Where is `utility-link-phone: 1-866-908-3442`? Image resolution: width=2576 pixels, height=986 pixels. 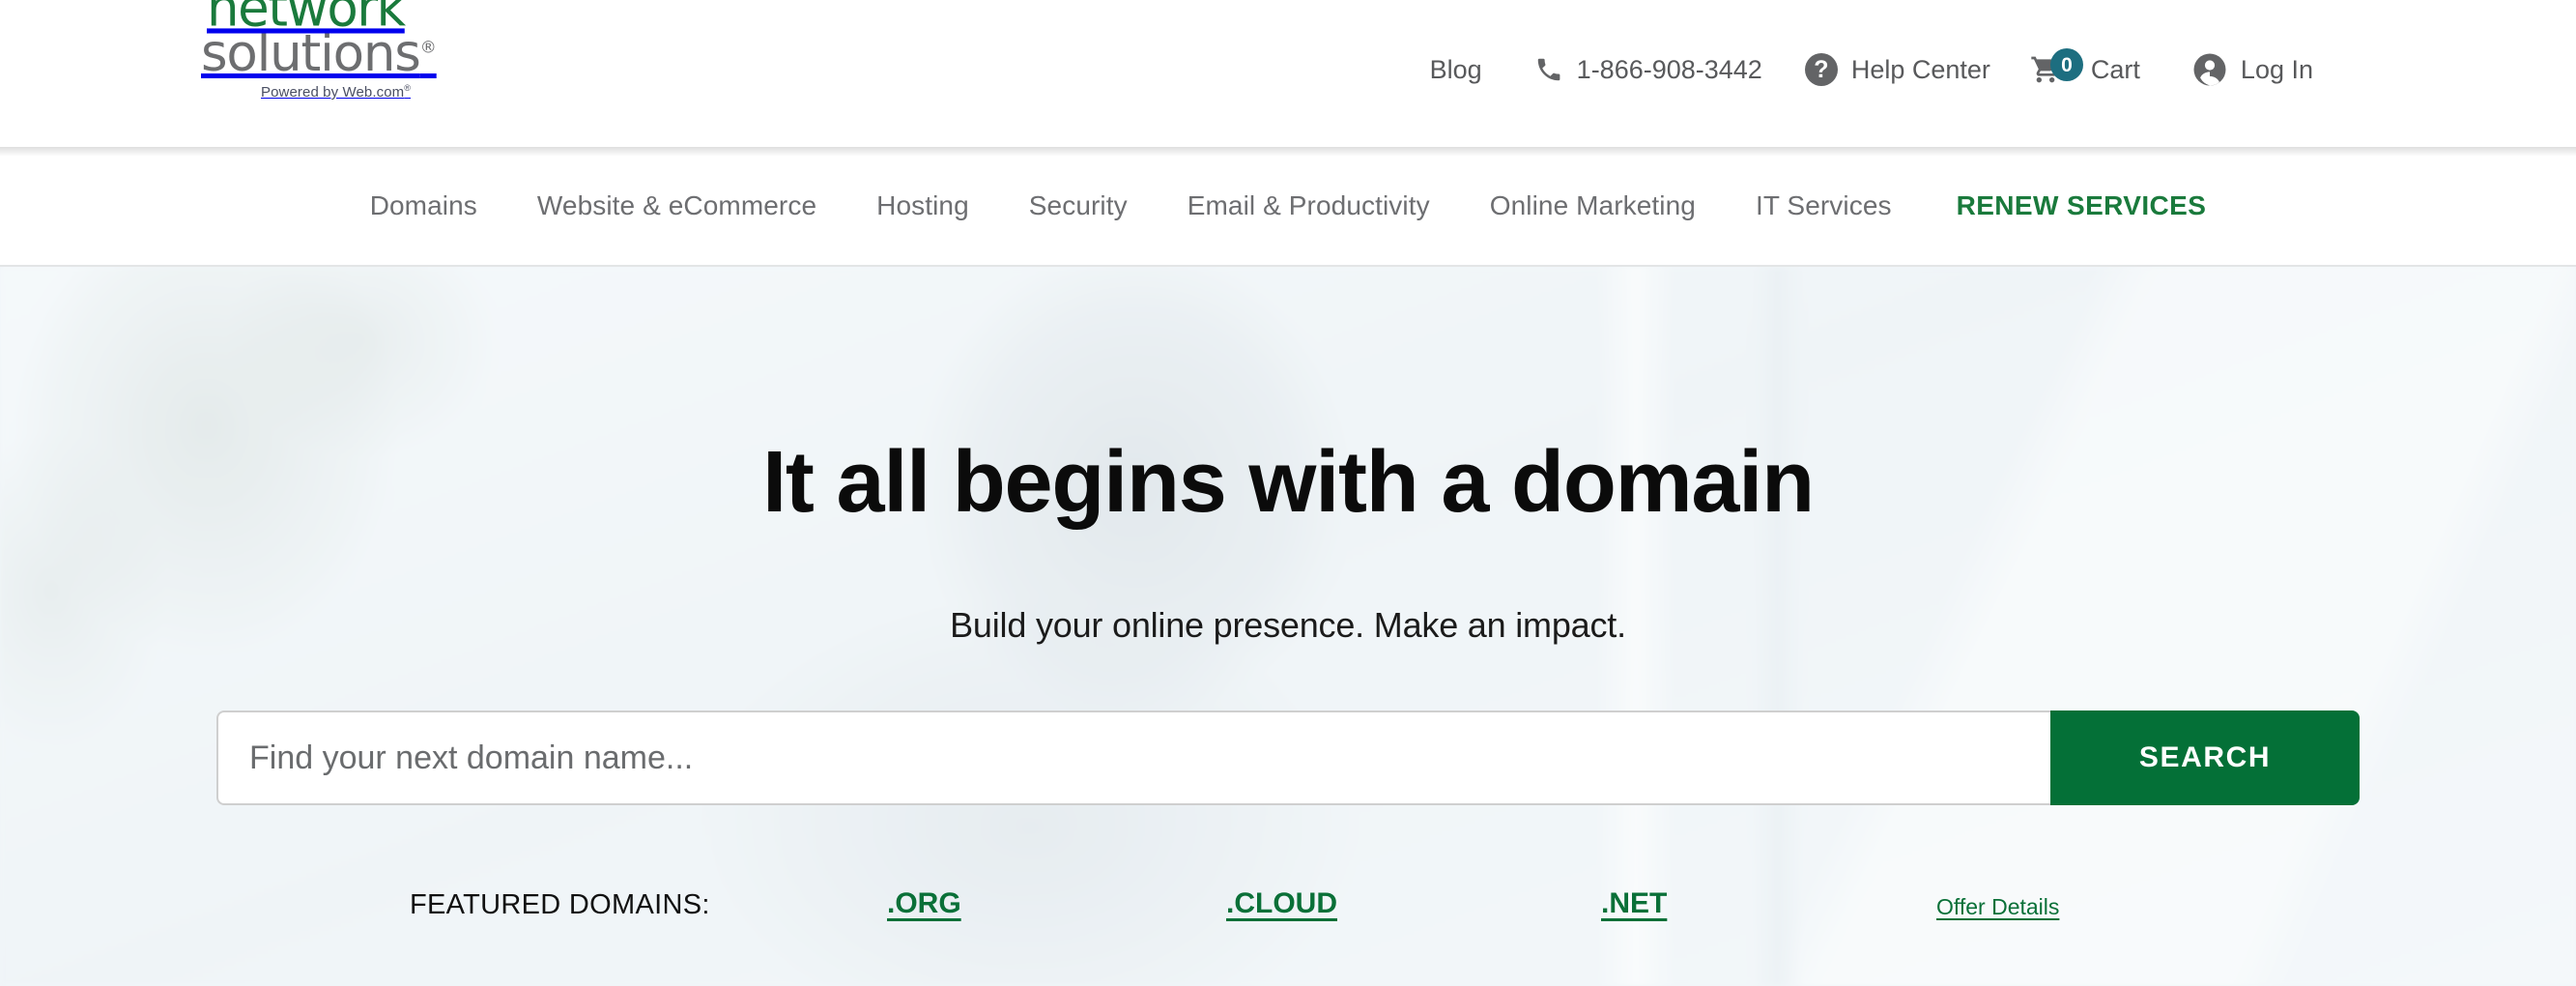 utility-link-phone: 1-866-908-3442 is located at coordinates (1648, 70).